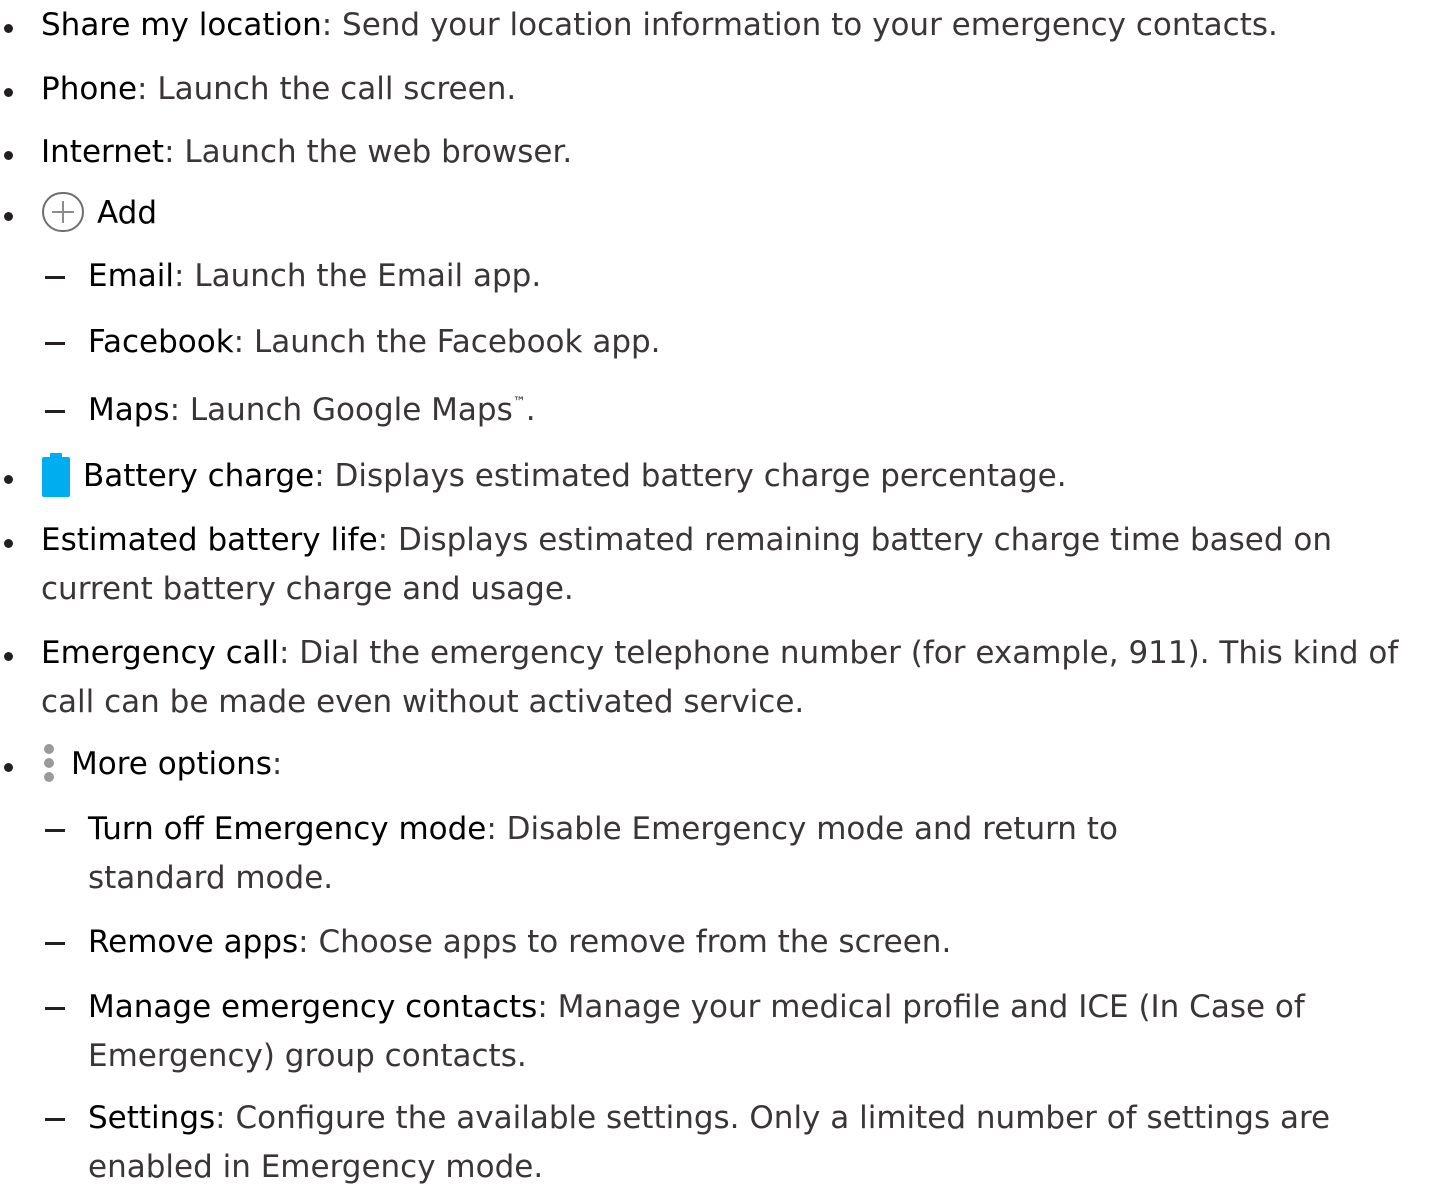 The height and width of the screenshot is (1192, 1456). Describe the element at coordinates (127, 213) in the screenshot. I see `term: Add` at that location.